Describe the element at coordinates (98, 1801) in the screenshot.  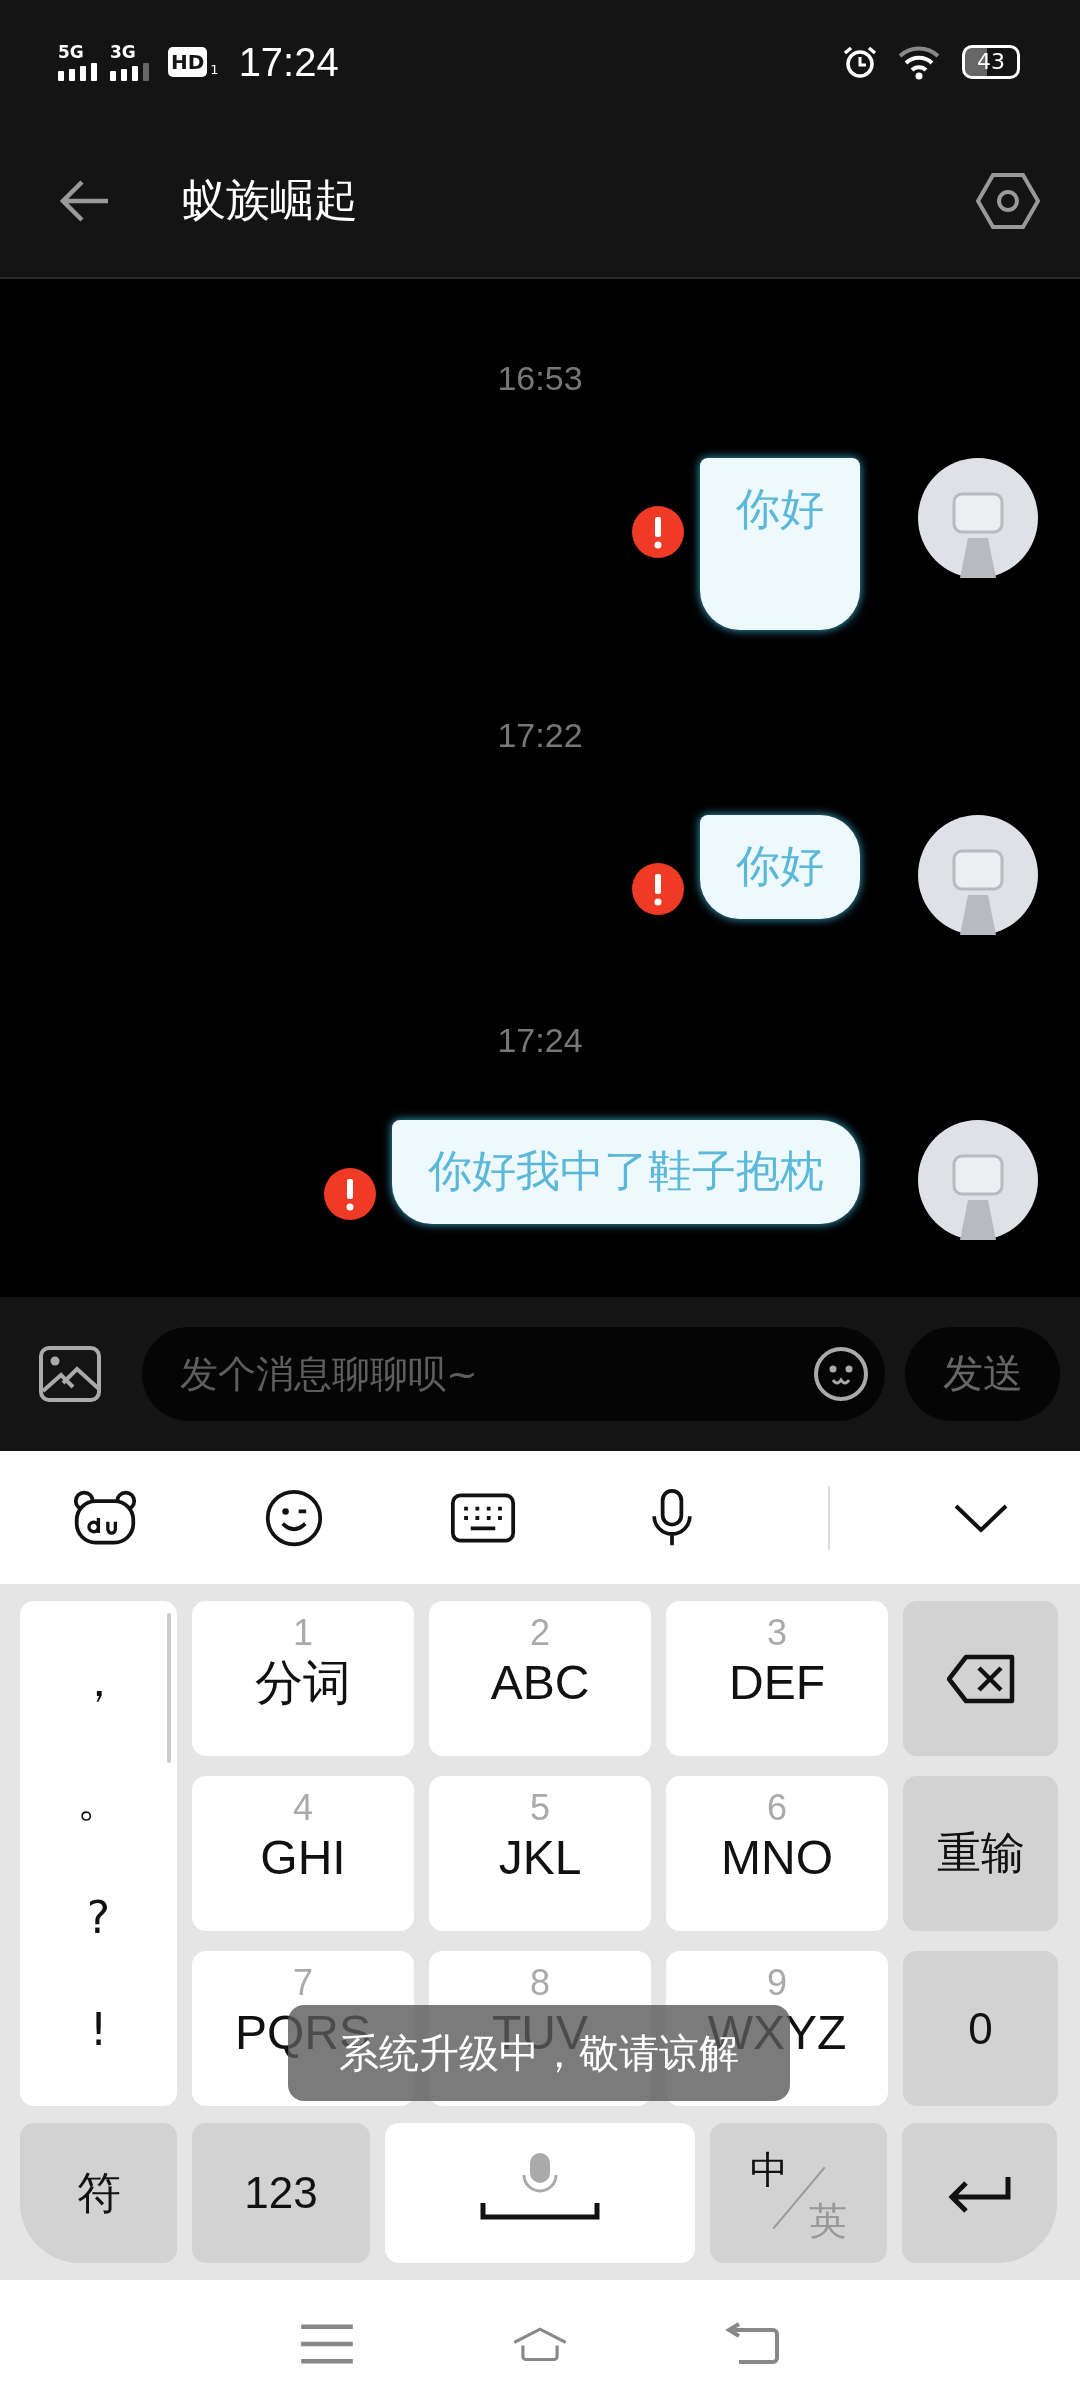
I see `punctuation-key: 。` at that location.